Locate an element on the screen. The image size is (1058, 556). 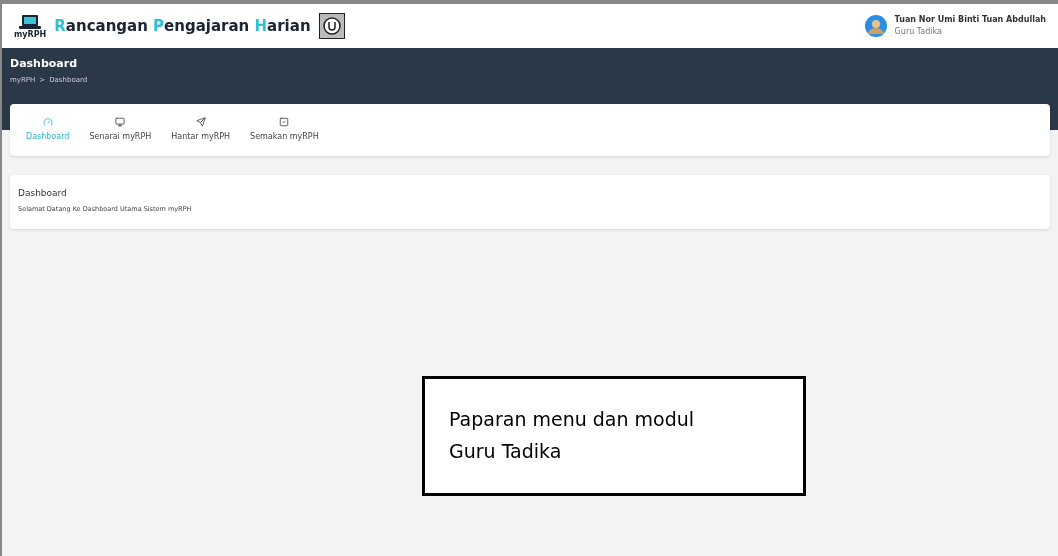
laptop-logo-icon is located at coordinates (30, 21).